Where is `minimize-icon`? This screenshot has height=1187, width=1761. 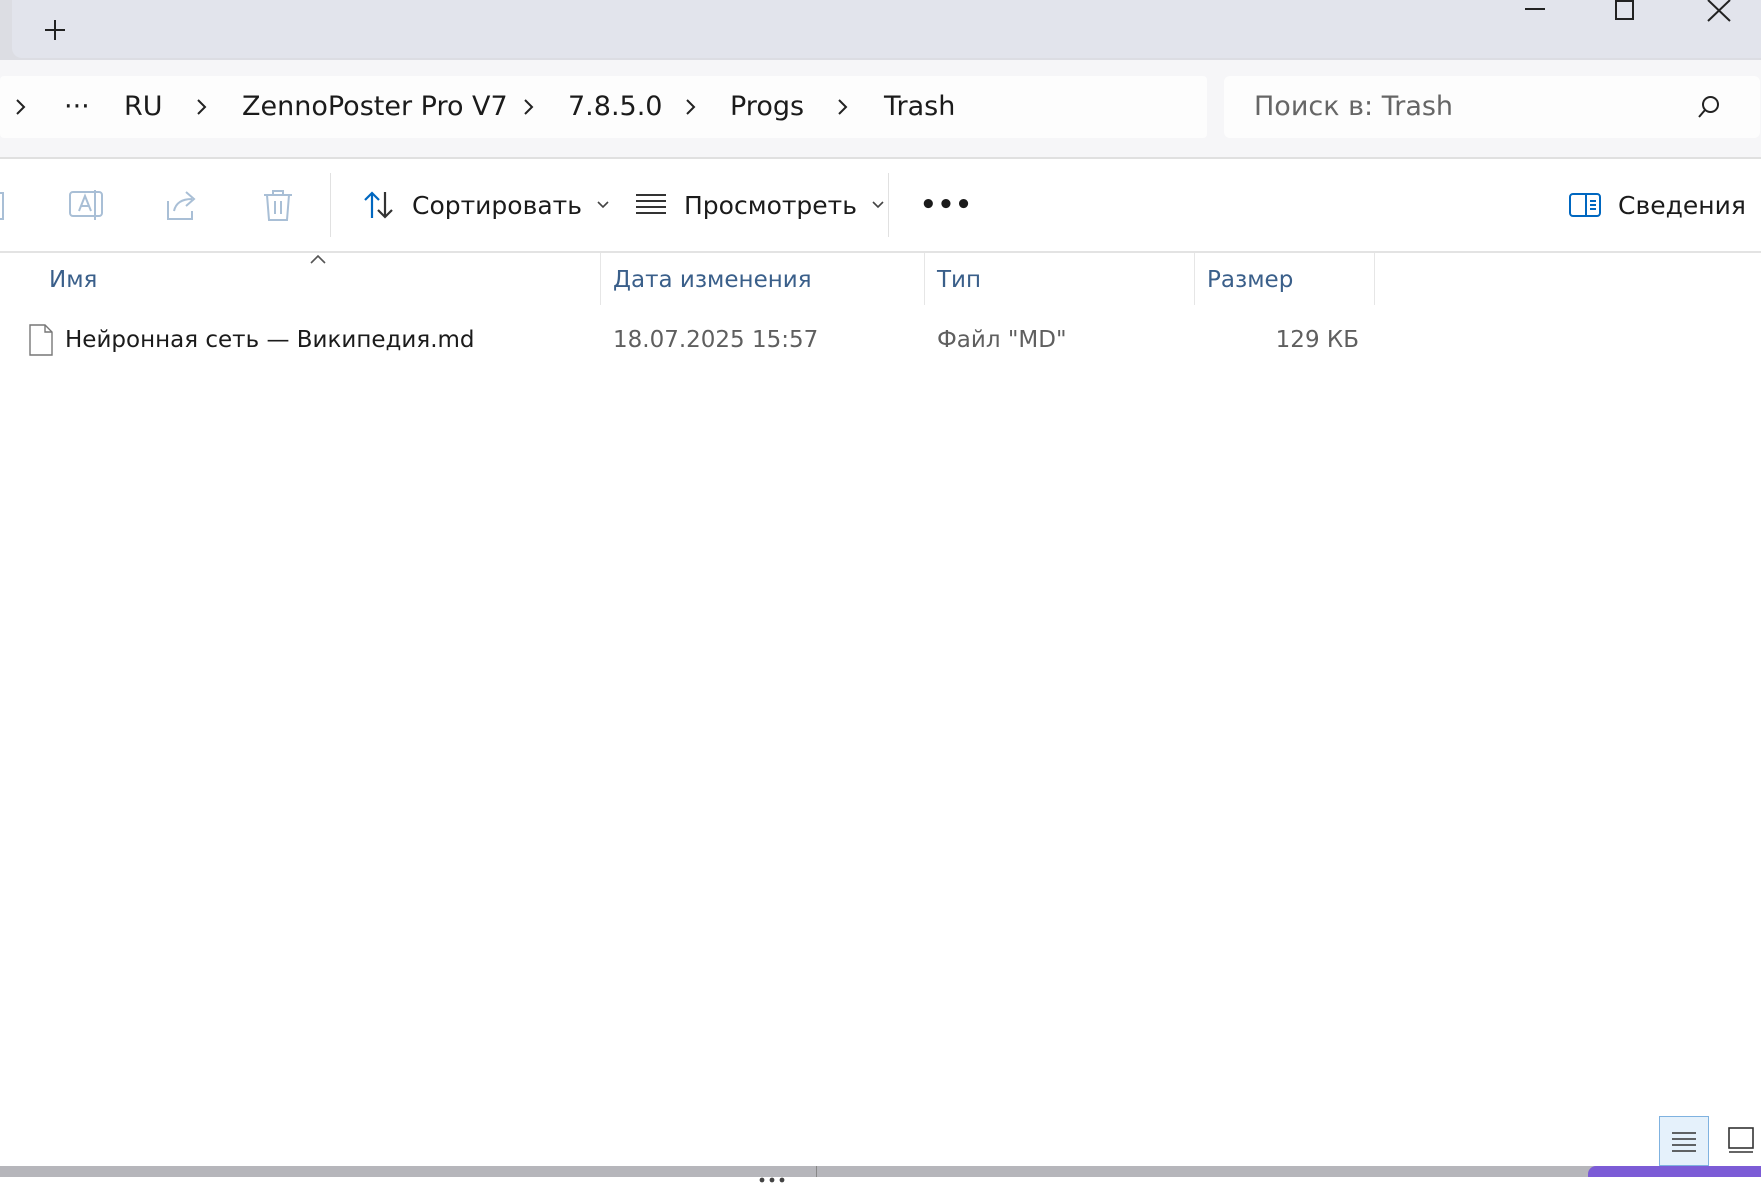 minimize-icon is located at coordinates (1535, 9).